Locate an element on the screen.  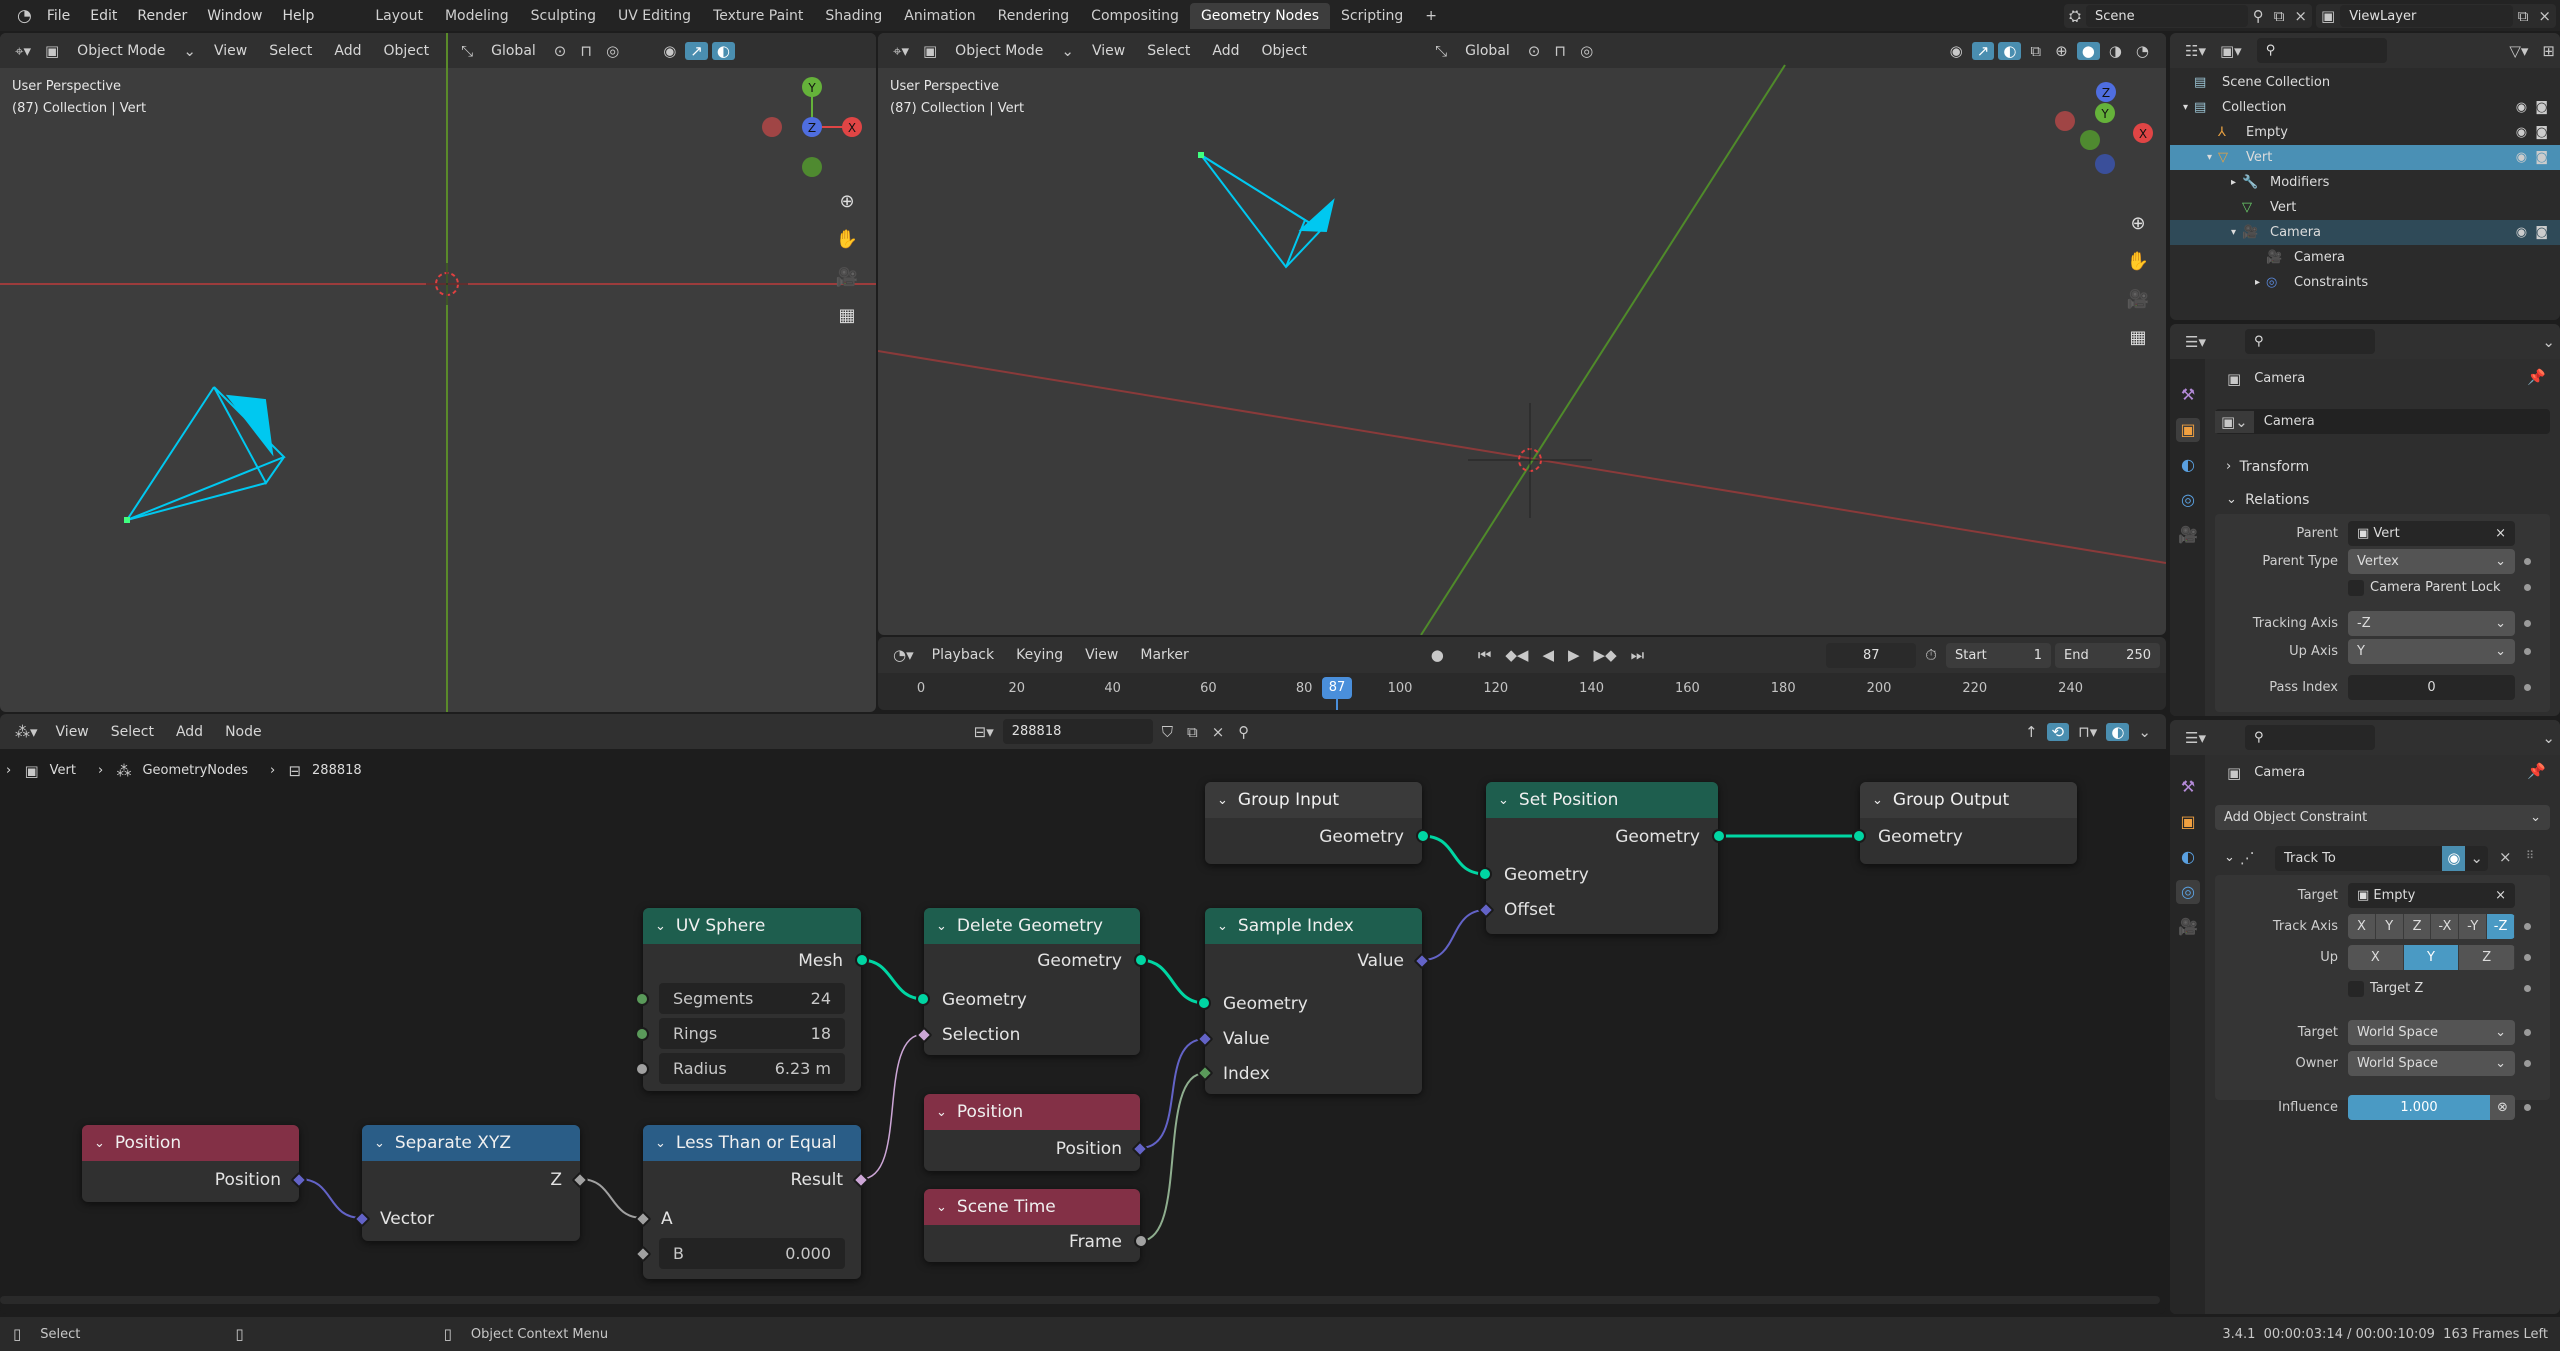
menu-node: Node is located at coordinates (243, 732).